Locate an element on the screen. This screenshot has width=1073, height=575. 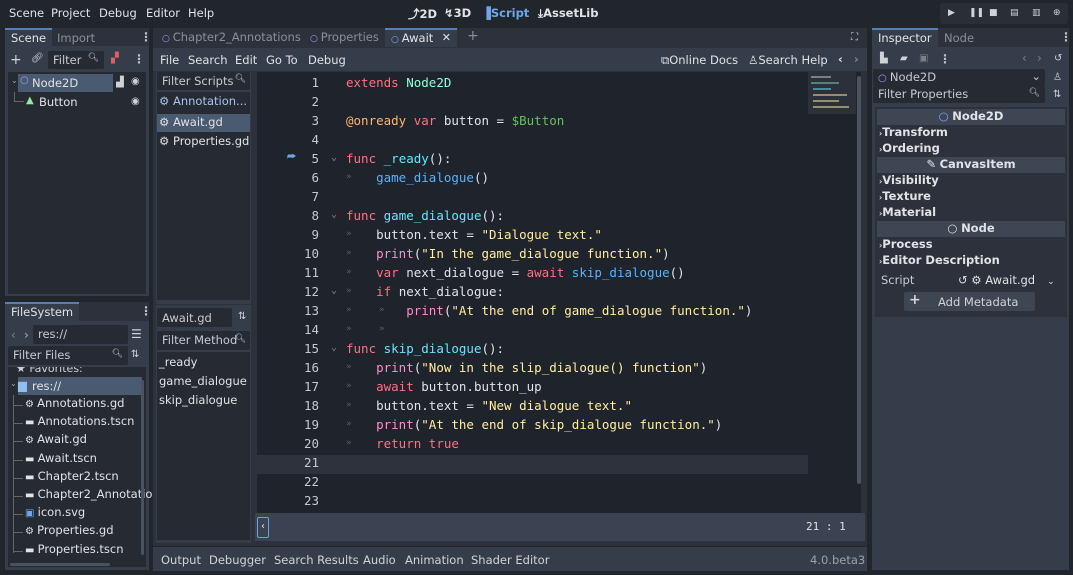
code-line: 14 » » is located at coordinates (559, 331).